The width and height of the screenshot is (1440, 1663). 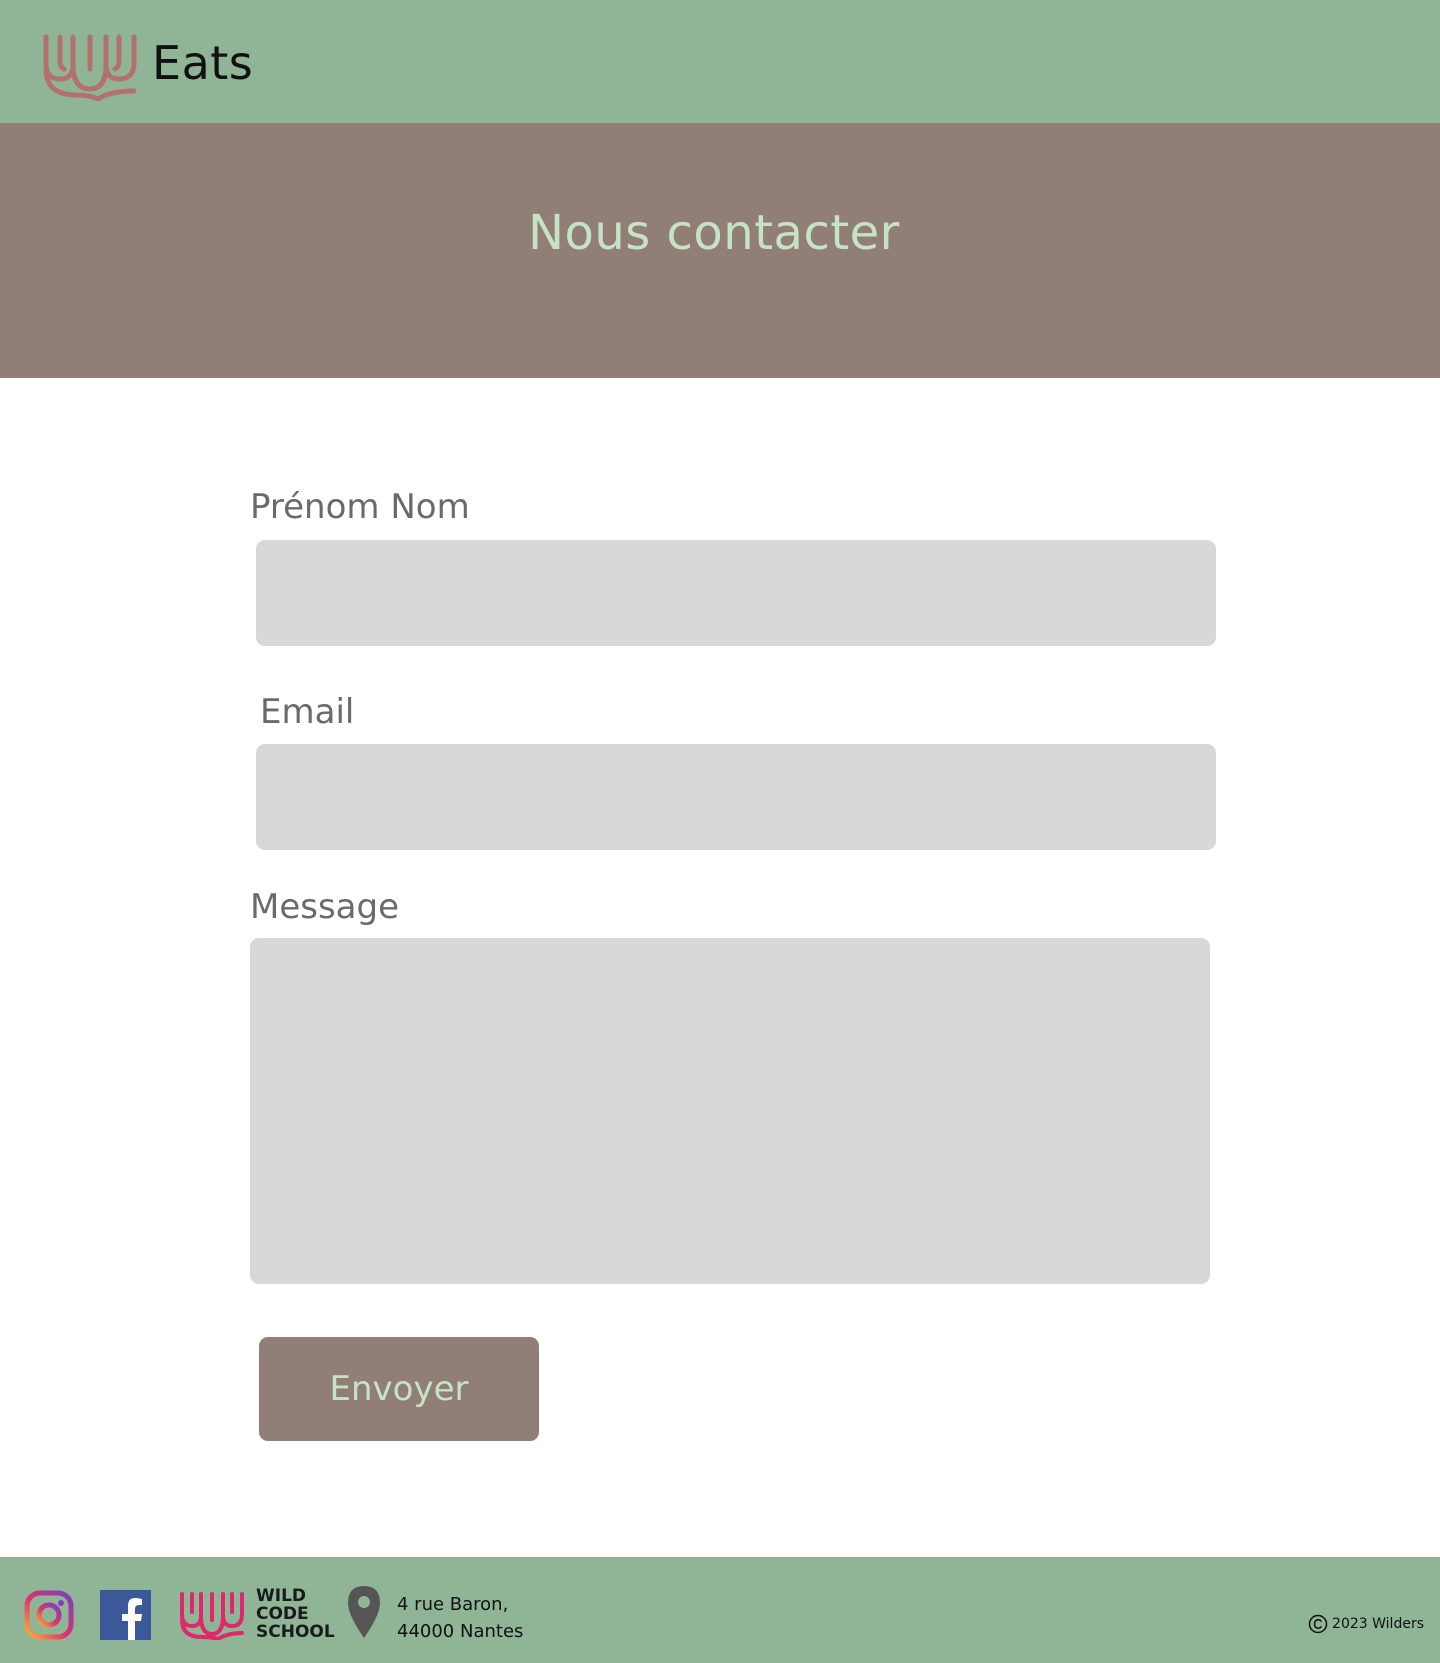 What do you see at coordinates (460, 1631) in the screenshot?
I see `address-city: 44000 Nantes` at bounding box center [460, 1631].